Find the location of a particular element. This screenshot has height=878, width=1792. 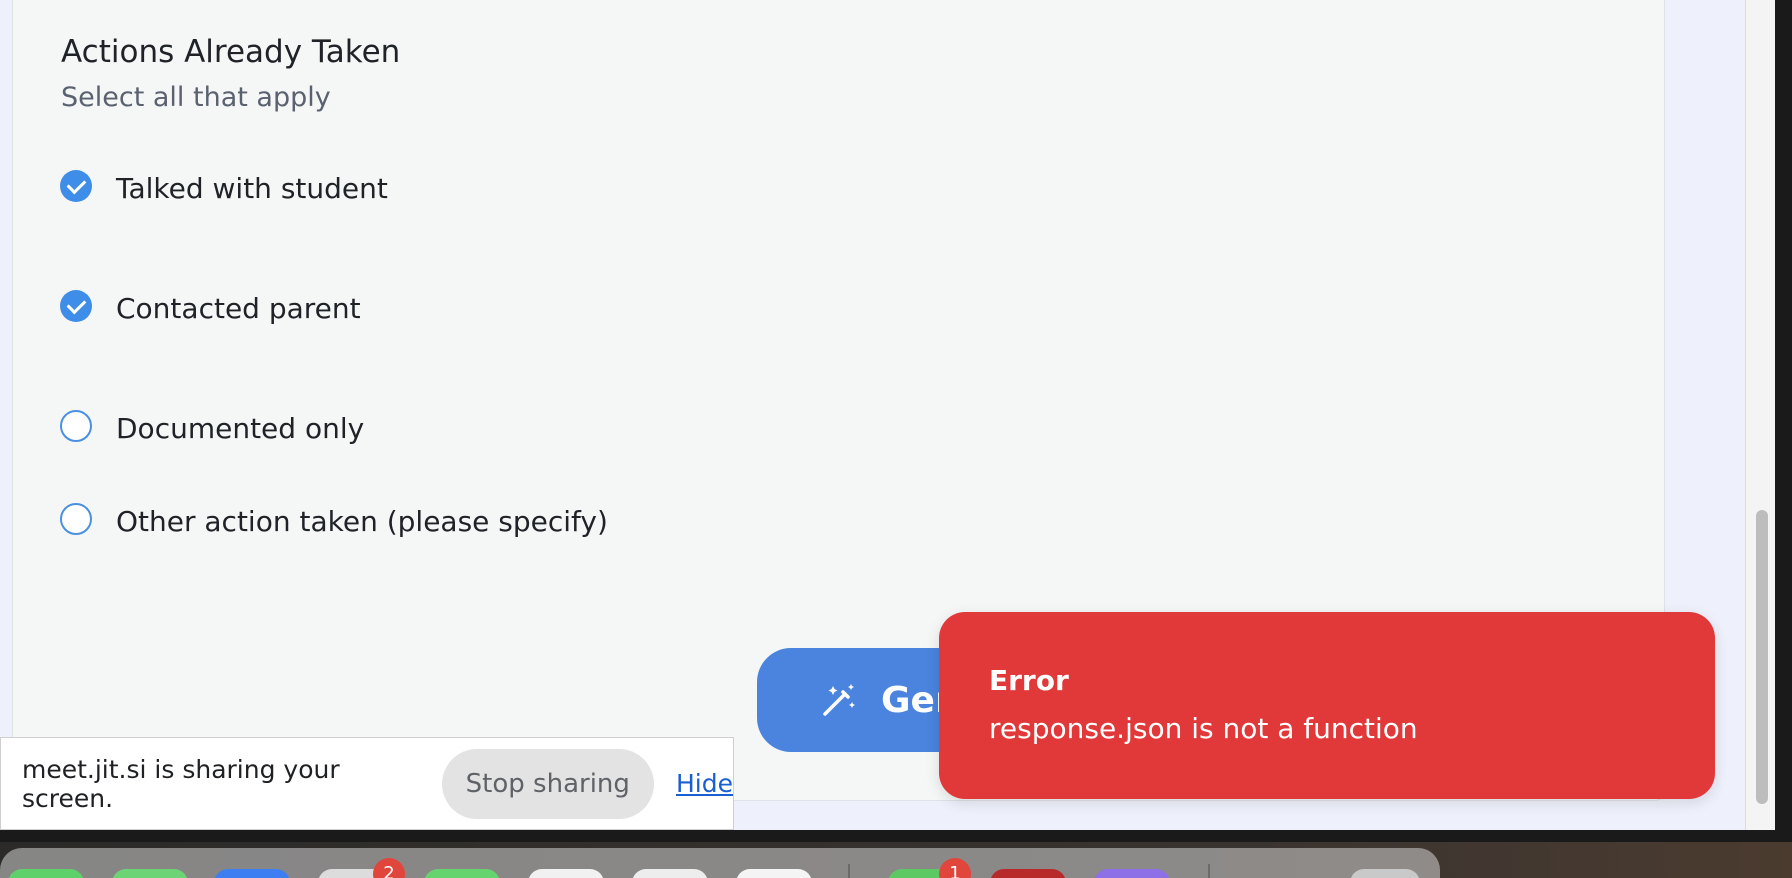

option-documented-only: Documented only is located at coordinates (212, 425).